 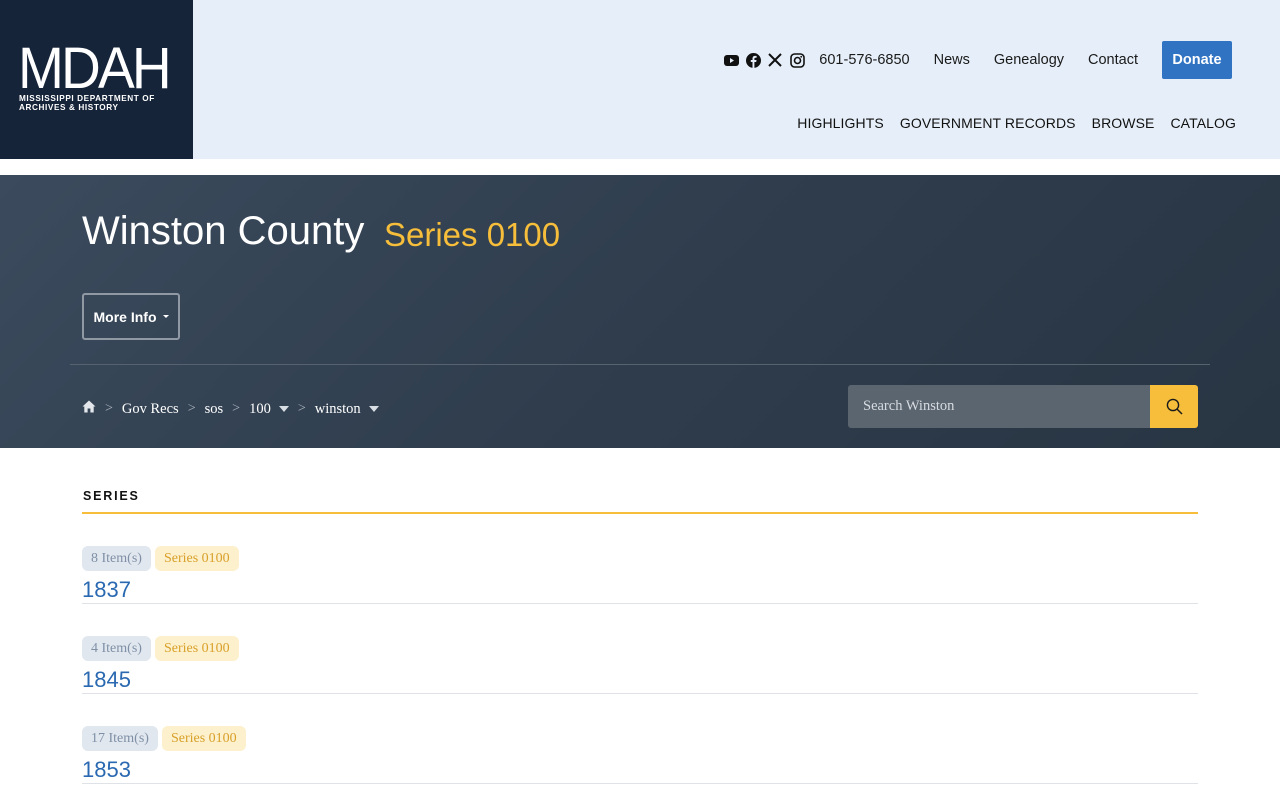 I want to click on nav-catalog: CATALOG, so click(x=1203, y=123).